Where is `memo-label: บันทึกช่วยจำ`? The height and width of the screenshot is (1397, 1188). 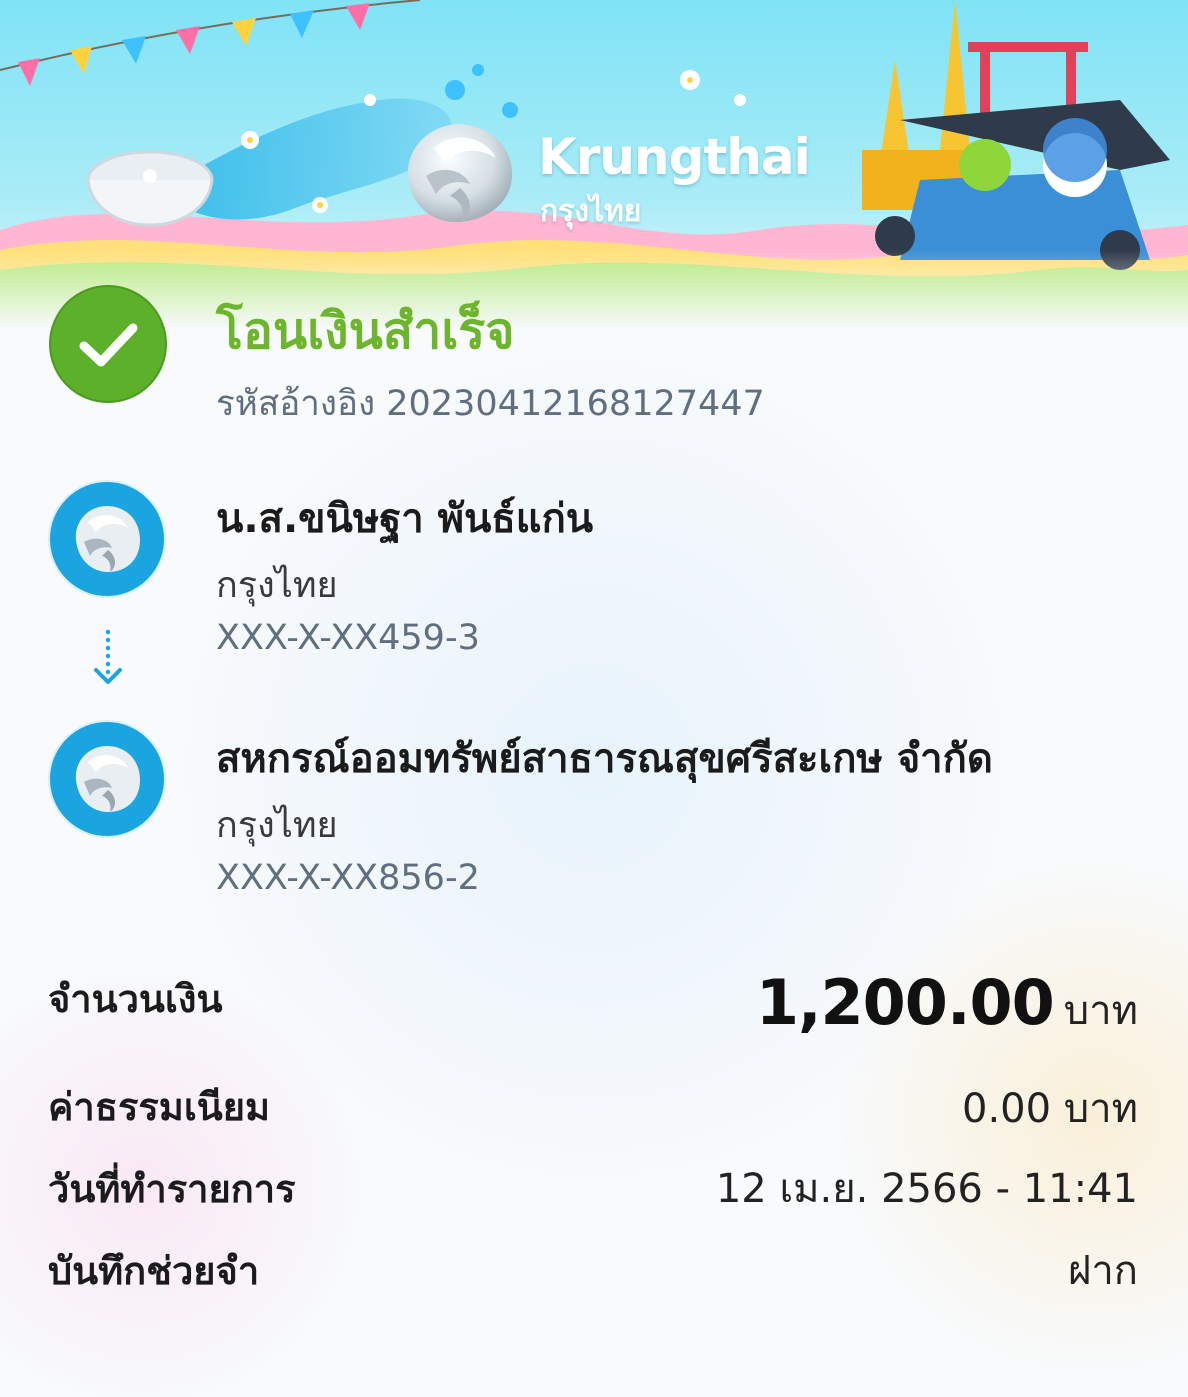
memo-label: บันทึกช่วยจำ is located at coordinates (154, 1271).